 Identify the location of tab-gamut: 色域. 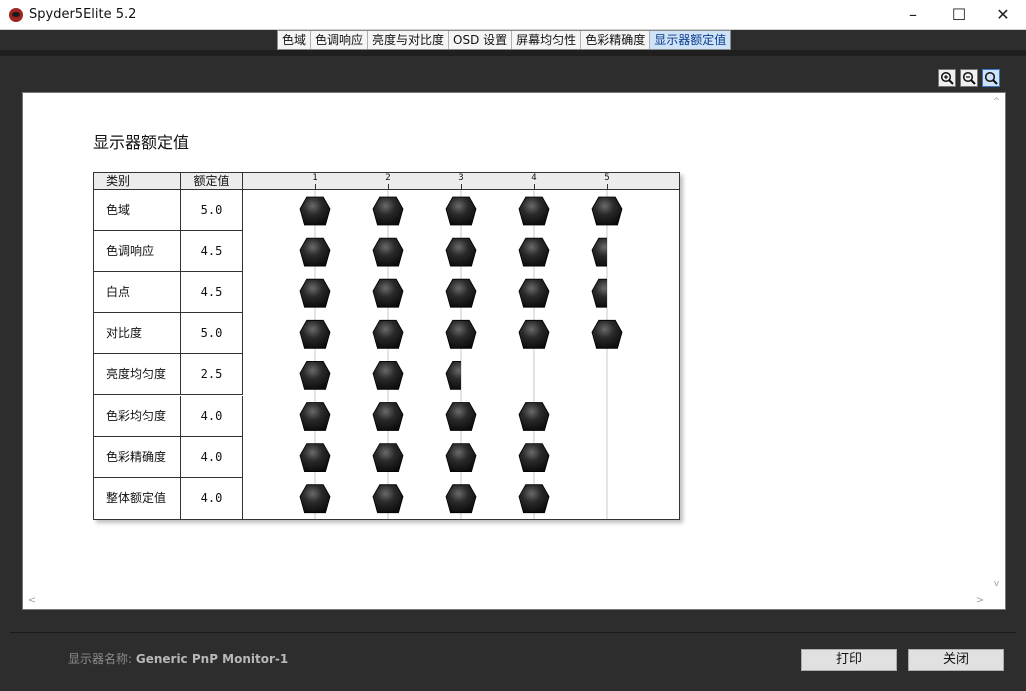
(295, 40).